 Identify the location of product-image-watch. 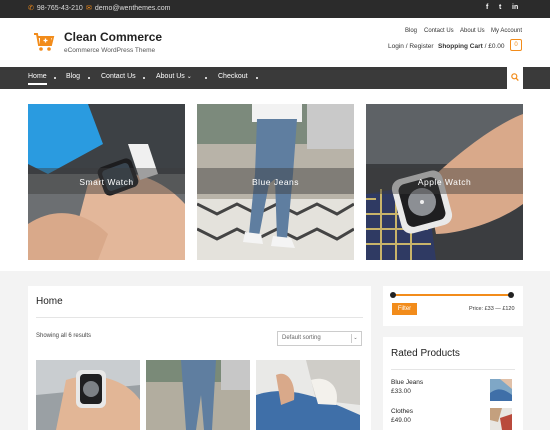
(88, 395).